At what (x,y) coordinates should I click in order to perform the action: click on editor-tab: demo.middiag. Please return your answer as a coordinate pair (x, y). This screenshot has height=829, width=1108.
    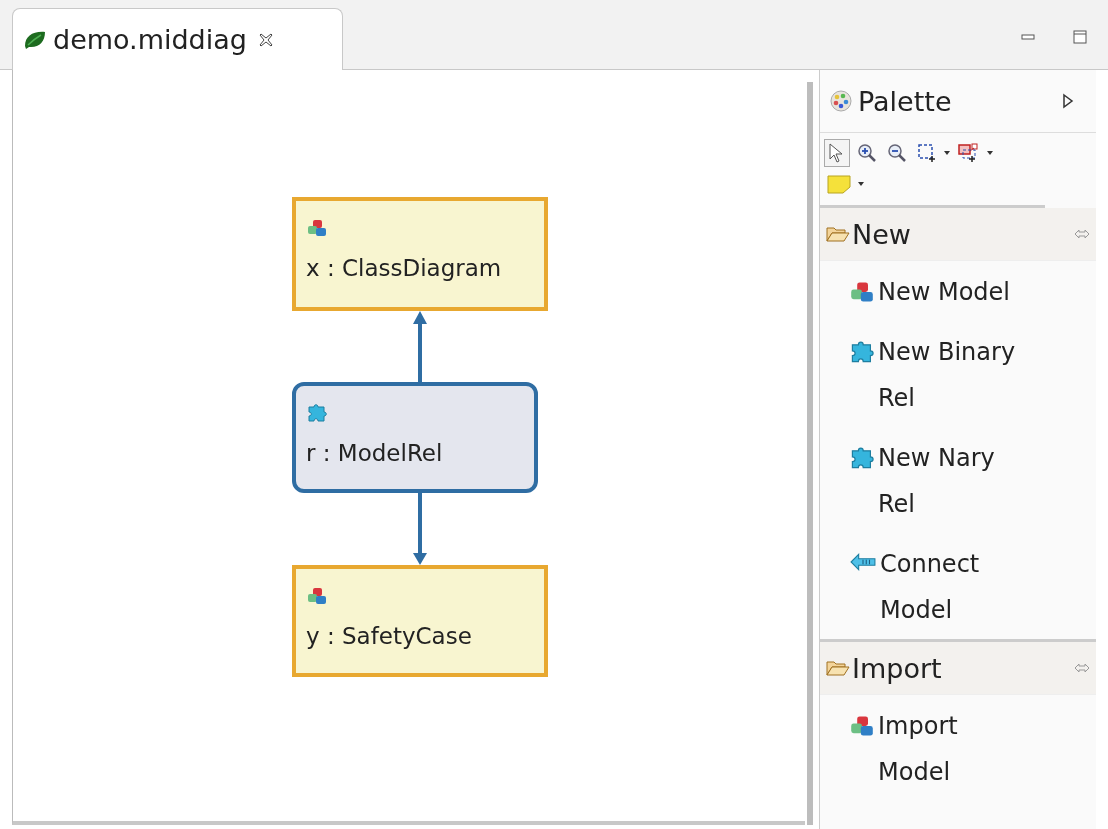
    Looking at the image, I should click on (177, 39).